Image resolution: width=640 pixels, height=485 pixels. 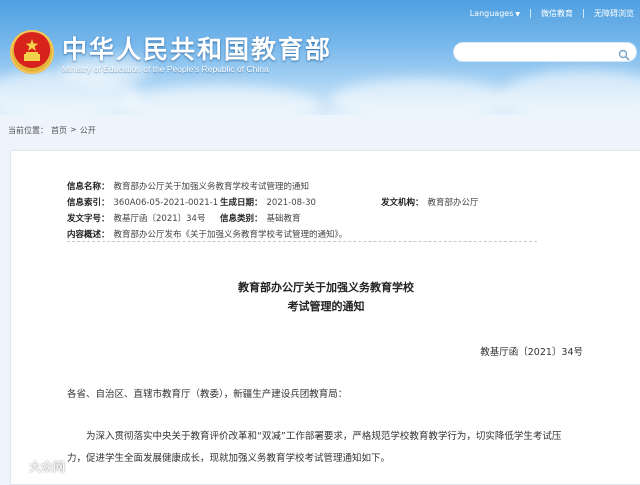 What do you see at coordinates (402, 203) in the screenshot?
I see `info-label: 发文机构：` at bounding box center [402, 203].